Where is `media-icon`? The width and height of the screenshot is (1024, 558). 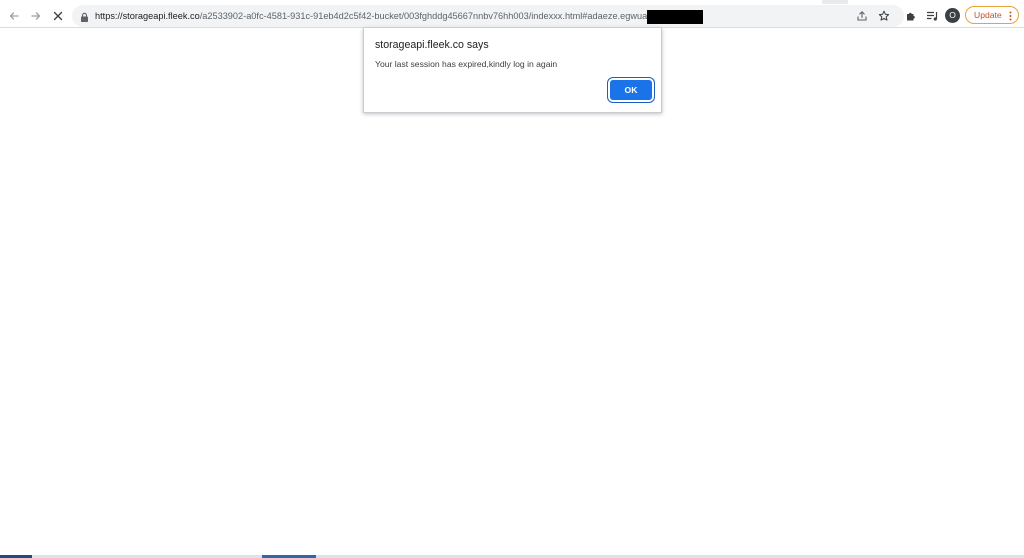
media-icon is located at coordinates (932, 16).